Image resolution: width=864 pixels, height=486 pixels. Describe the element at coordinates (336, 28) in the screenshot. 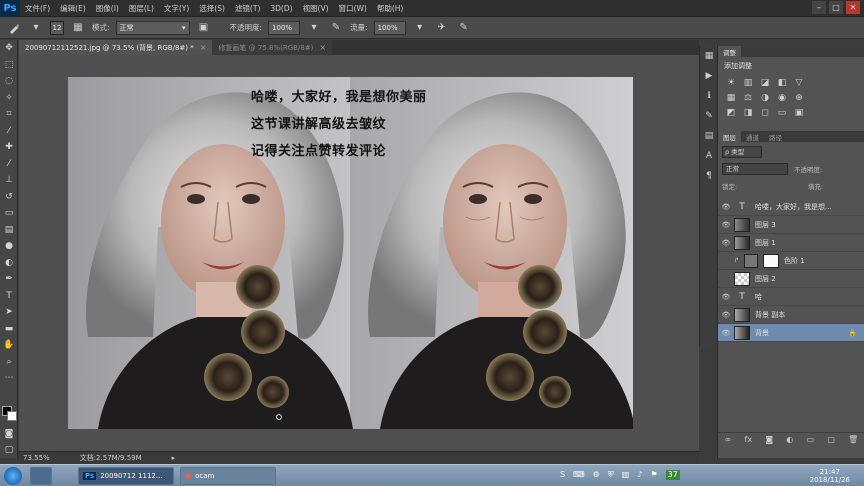

I see `pressure-opacity-icon: ✎` at that location.